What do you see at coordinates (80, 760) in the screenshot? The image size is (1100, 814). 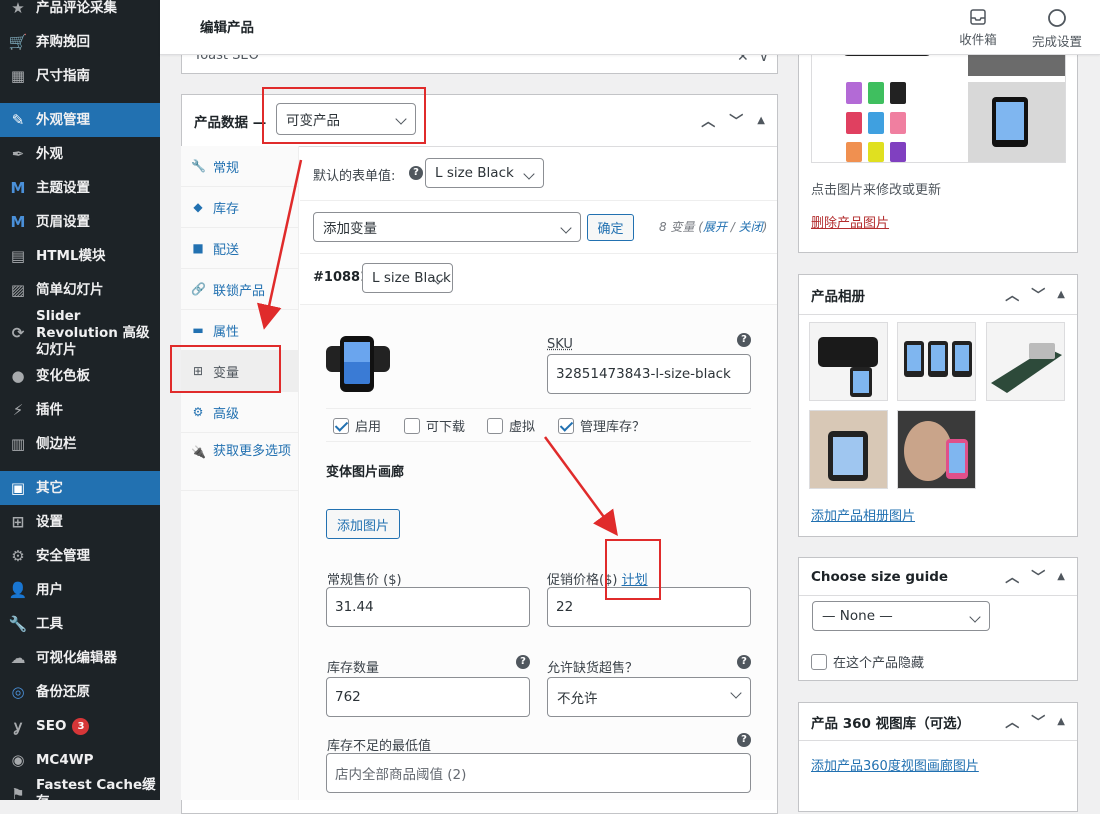 I see `sidebar-item-mc4wp: ◉ MC4WP` at bounding box center [80, 760].